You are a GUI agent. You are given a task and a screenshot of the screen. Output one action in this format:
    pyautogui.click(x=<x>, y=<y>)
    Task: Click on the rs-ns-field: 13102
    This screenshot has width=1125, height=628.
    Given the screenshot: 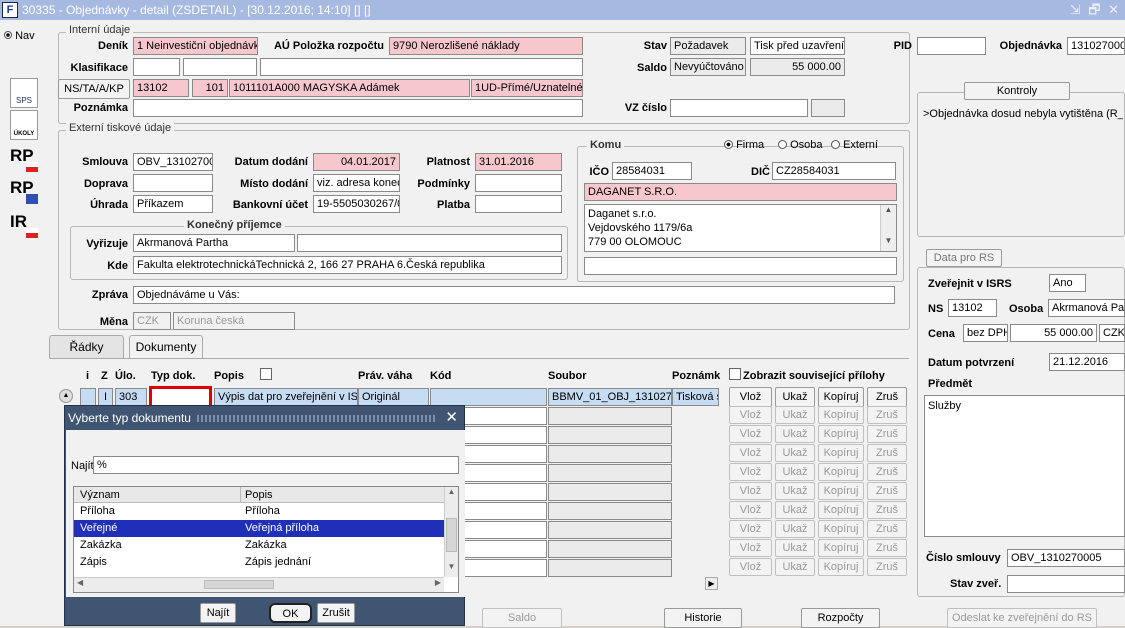 What is the action you would take?
    pyautogui.click(x=972, y=308)
    